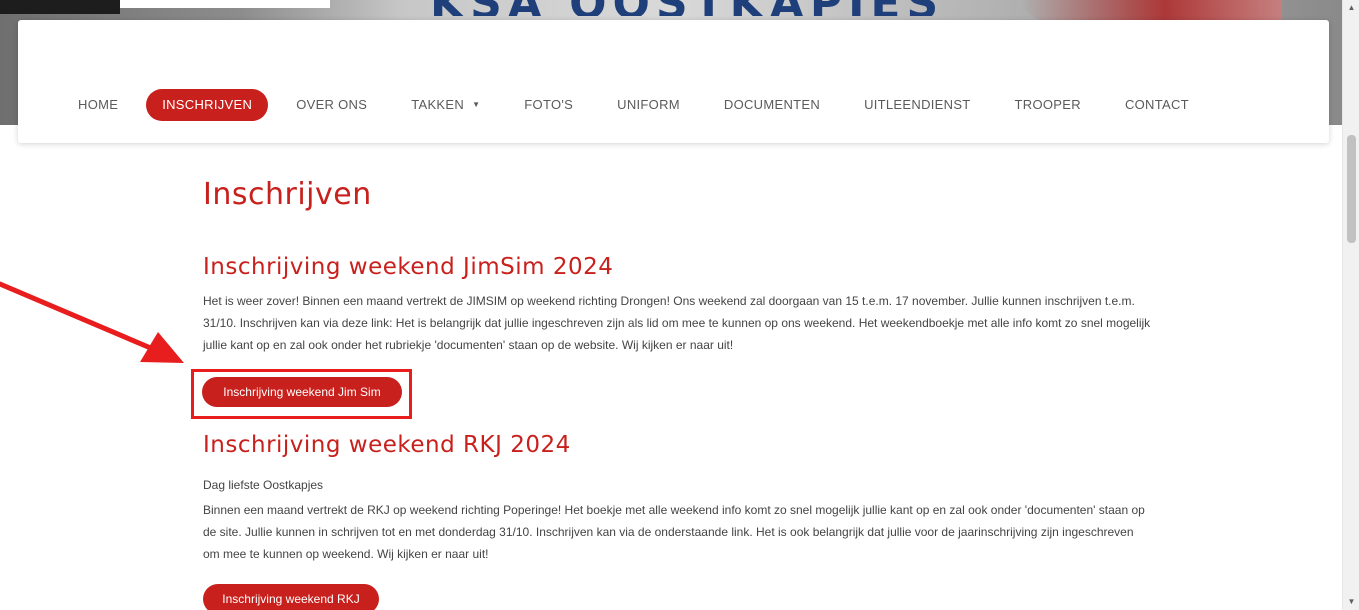  Describe the element at coordinates (476, 104) in the screenshot. I see `chevron-down-icon: ▼` at that location.